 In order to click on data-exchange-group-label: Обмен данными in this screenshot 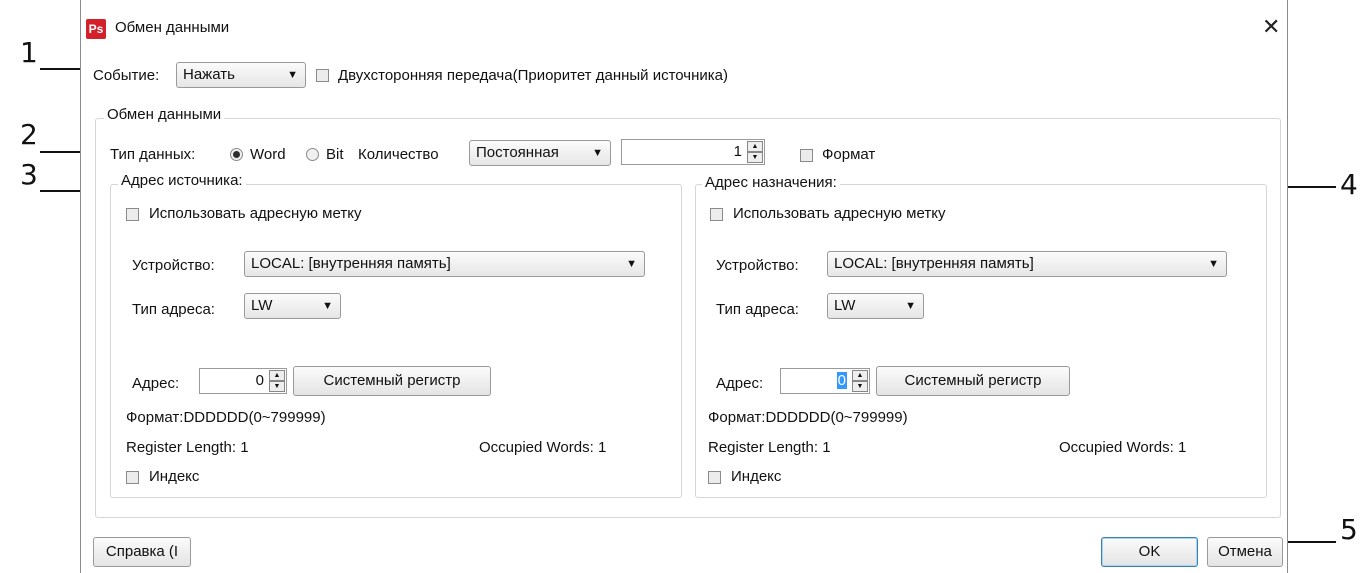, I will do `click(164, 114)`.